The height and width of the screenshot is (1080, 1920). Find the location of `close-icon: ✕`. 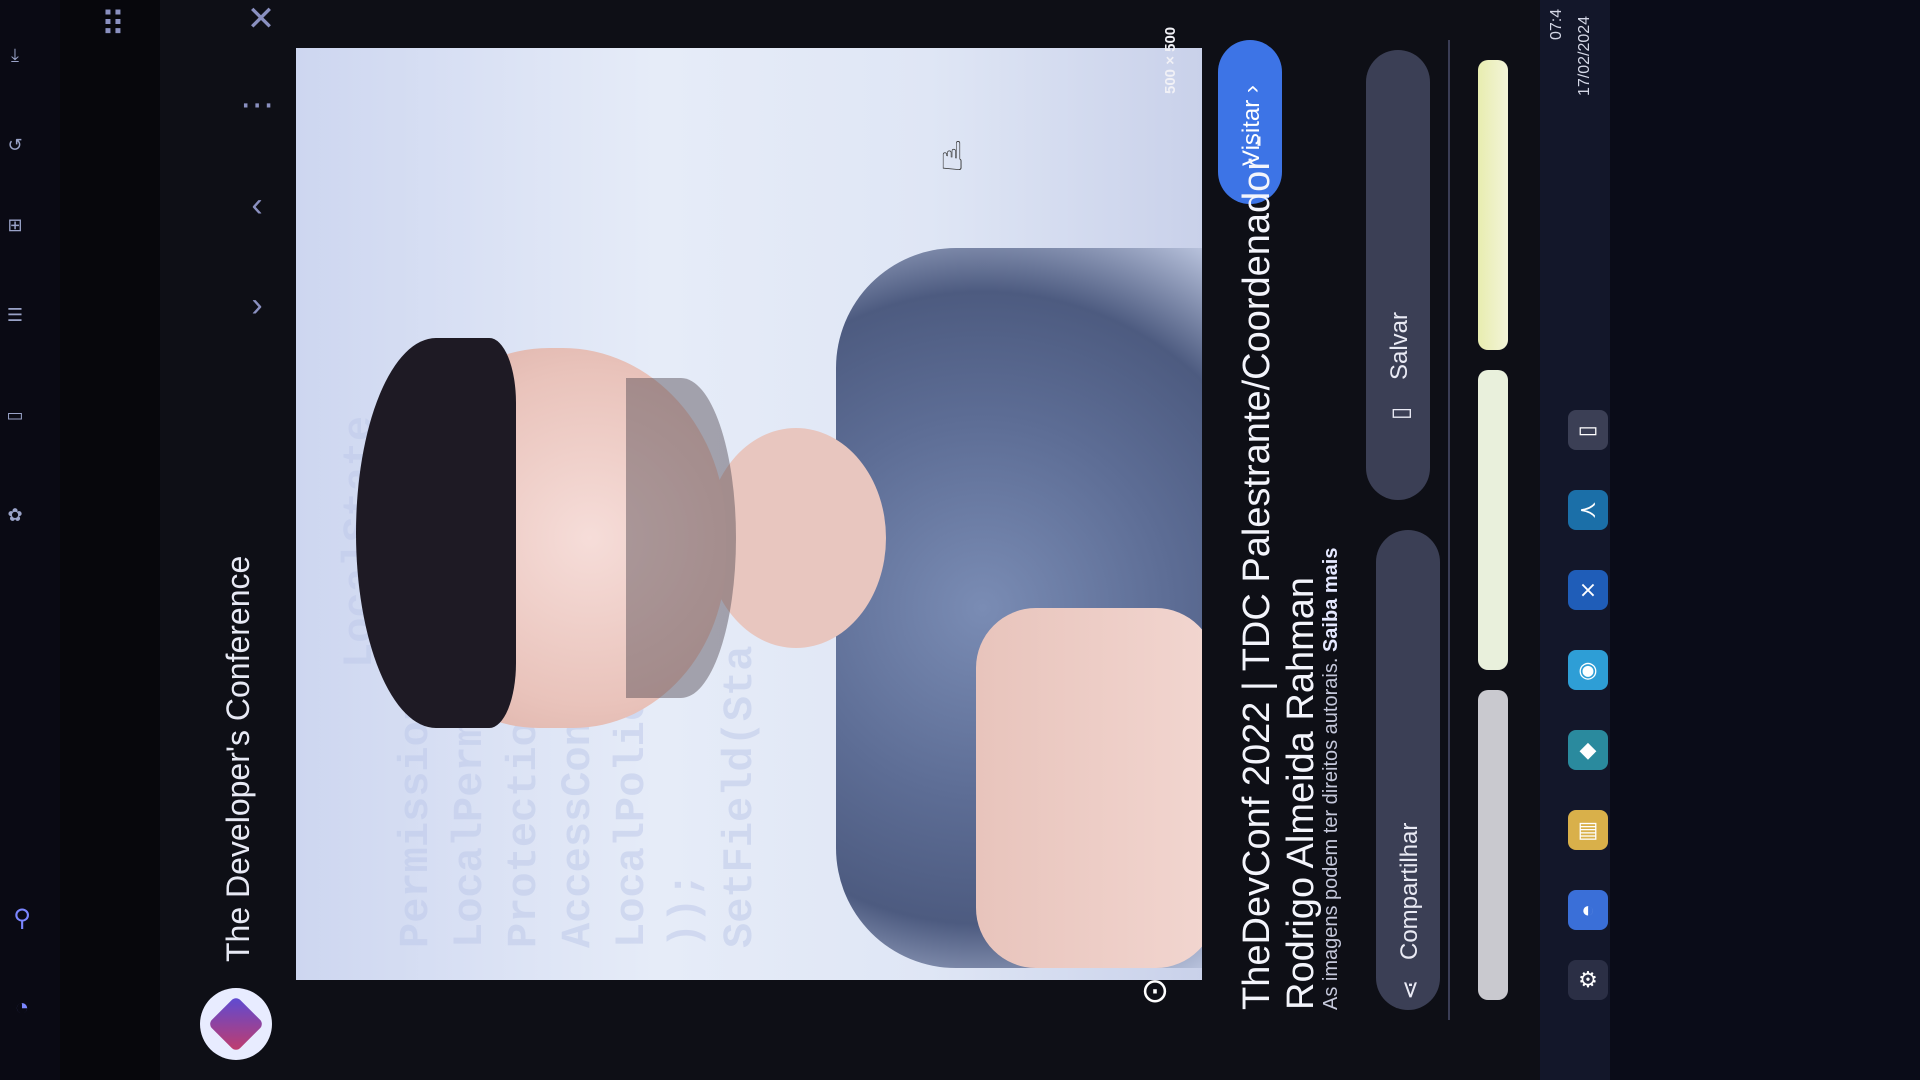

close-icon: ✕ is located at coordinates (261, 22).